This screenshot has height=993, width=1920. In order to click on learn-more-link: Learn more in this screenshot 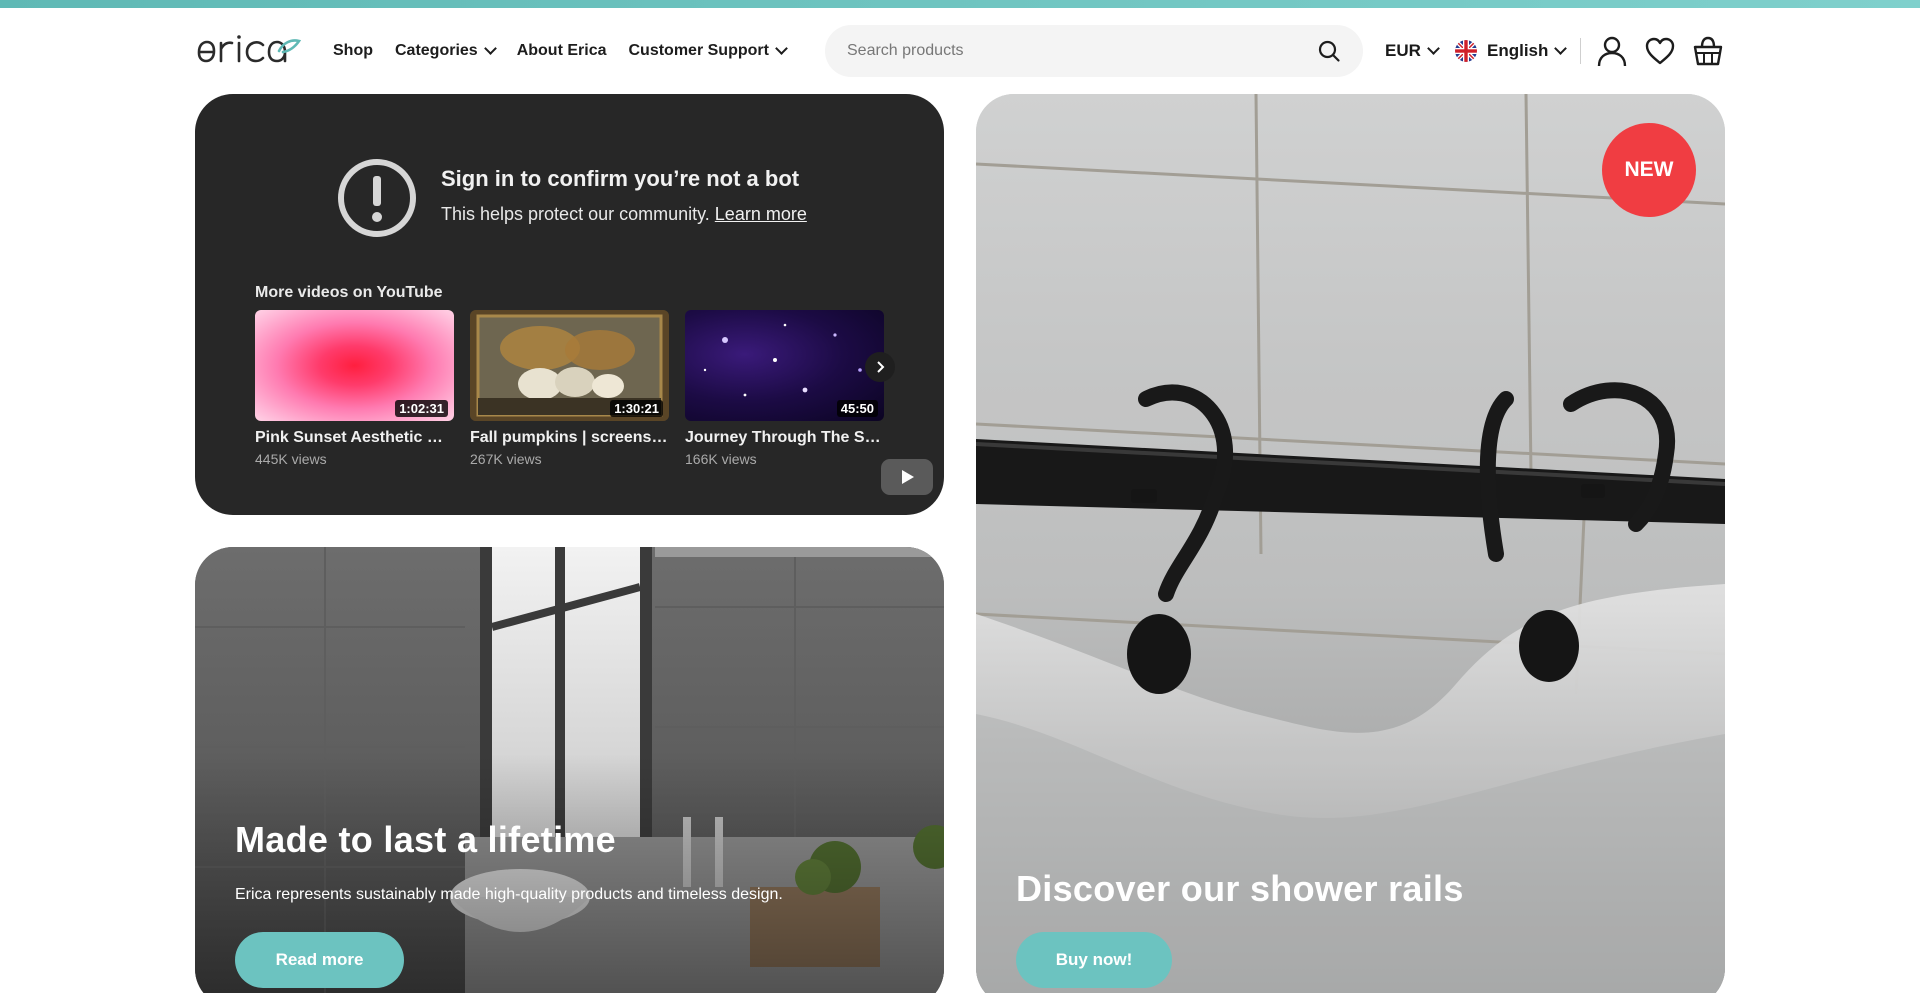, I will do `click(761, 214)`.